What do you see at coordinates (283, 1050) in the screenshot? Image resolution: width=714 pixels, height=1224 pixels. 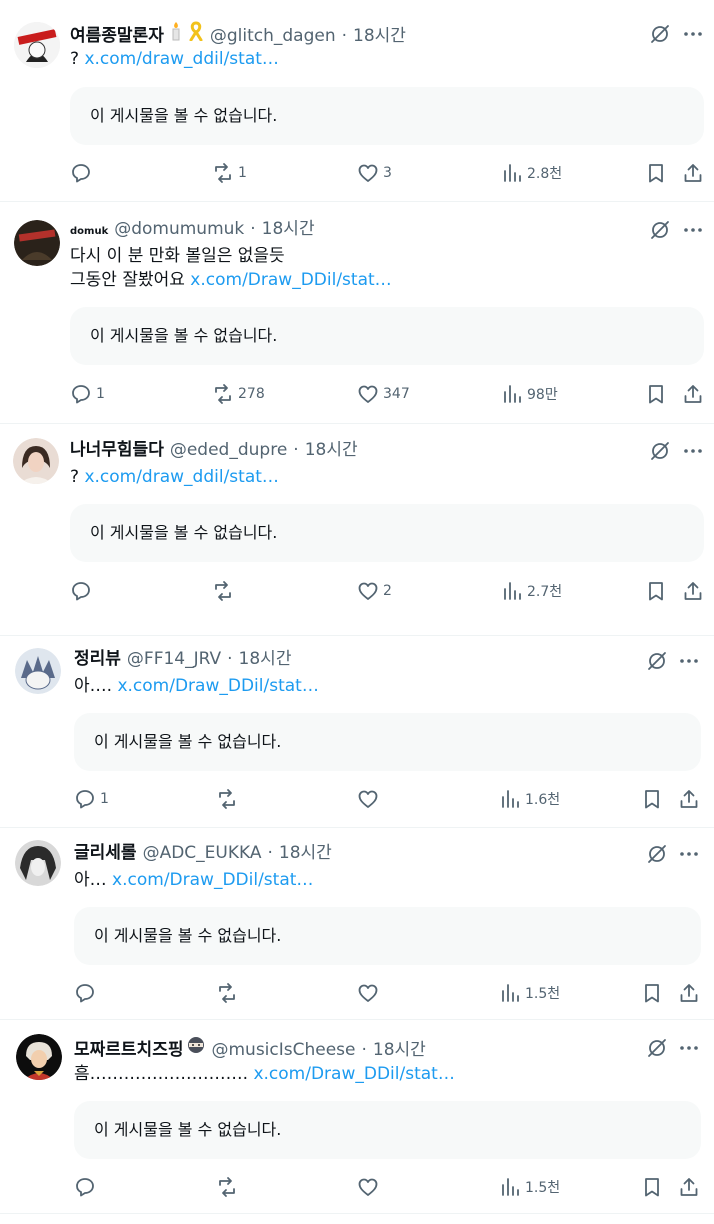 I see `handle: @musicIsCheese` at bounding box center [283, 1050].